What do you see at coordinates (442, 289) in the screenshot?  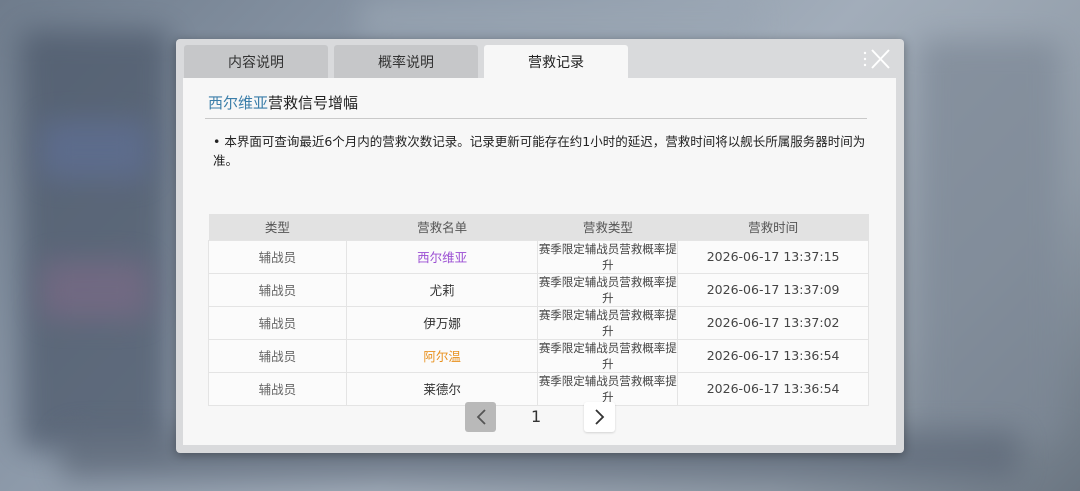 I see `cell-name: 尤莉` at bounding box center [442, 289].